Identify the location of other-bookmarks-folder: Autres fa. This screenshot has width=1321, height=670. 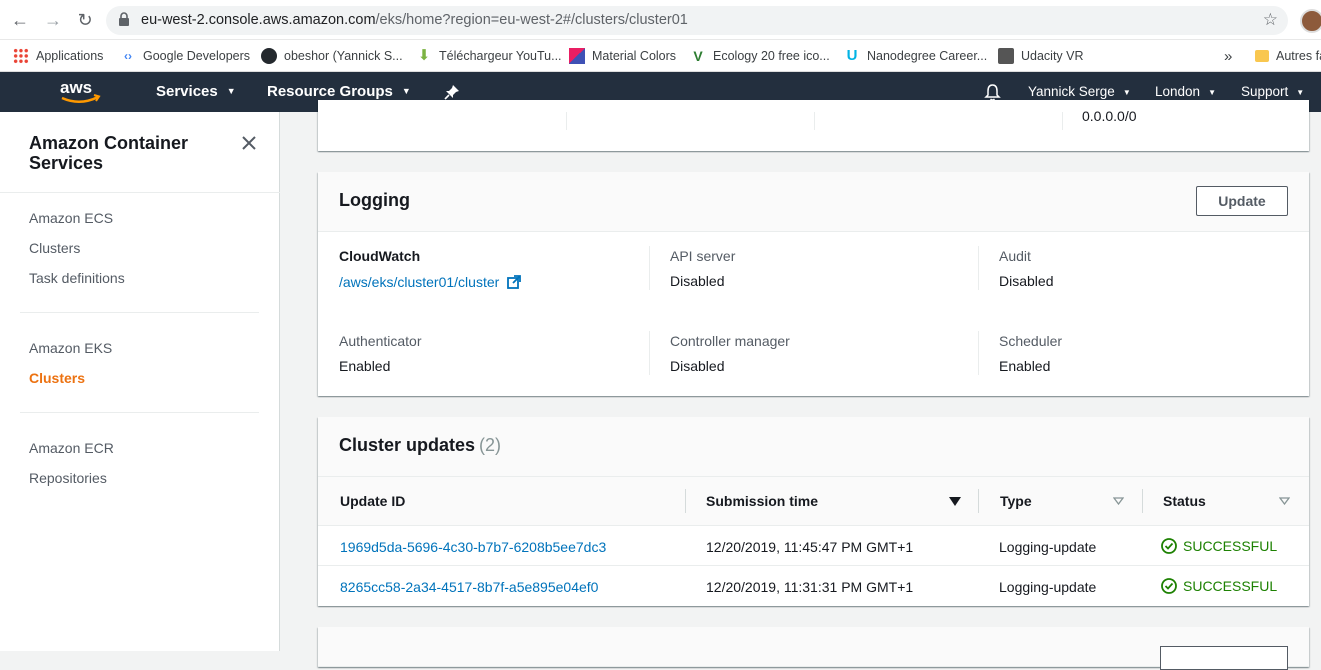
(1288, 56).